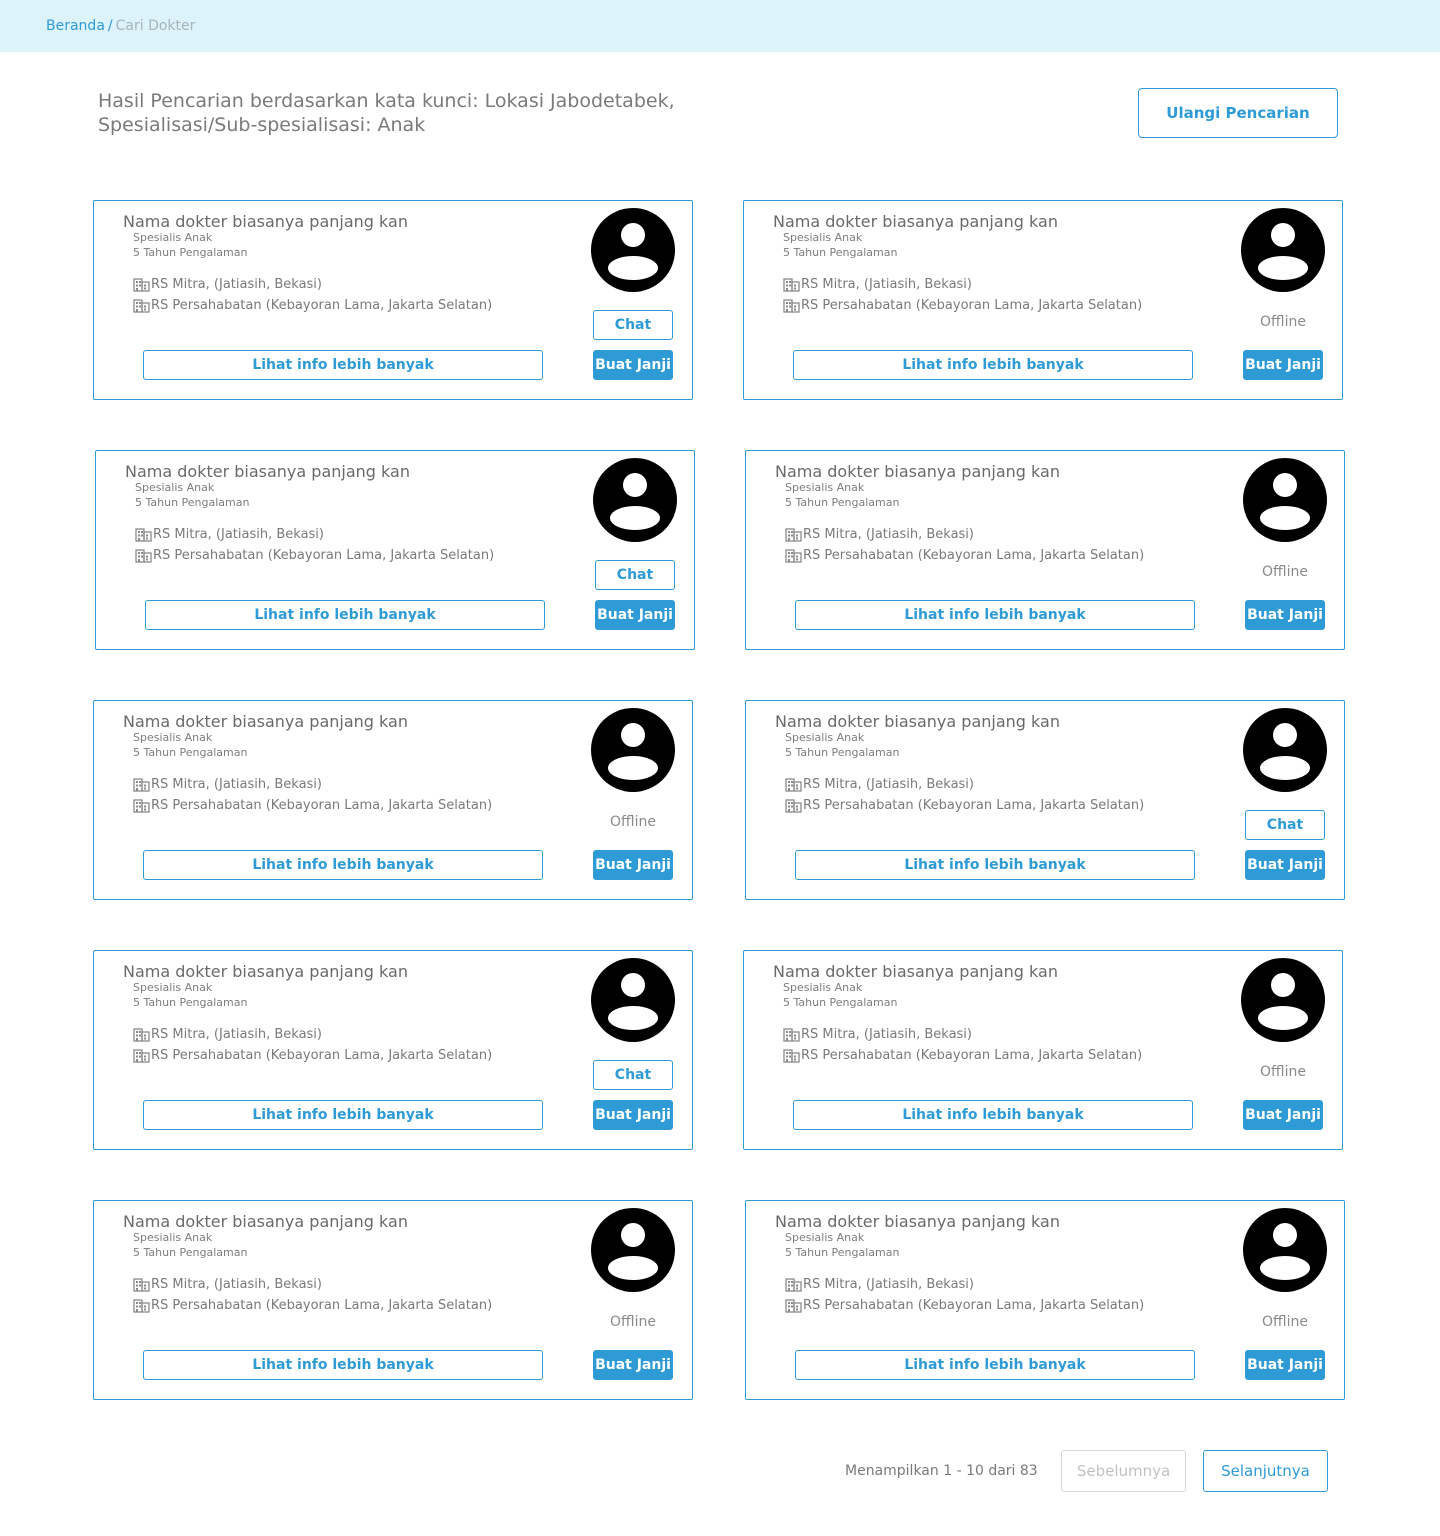  What do you see at coordinates (1265, 1471) in the screenshot?
I see `next-page-button: Selanjutnya` at bounding box center [1265, 1471].